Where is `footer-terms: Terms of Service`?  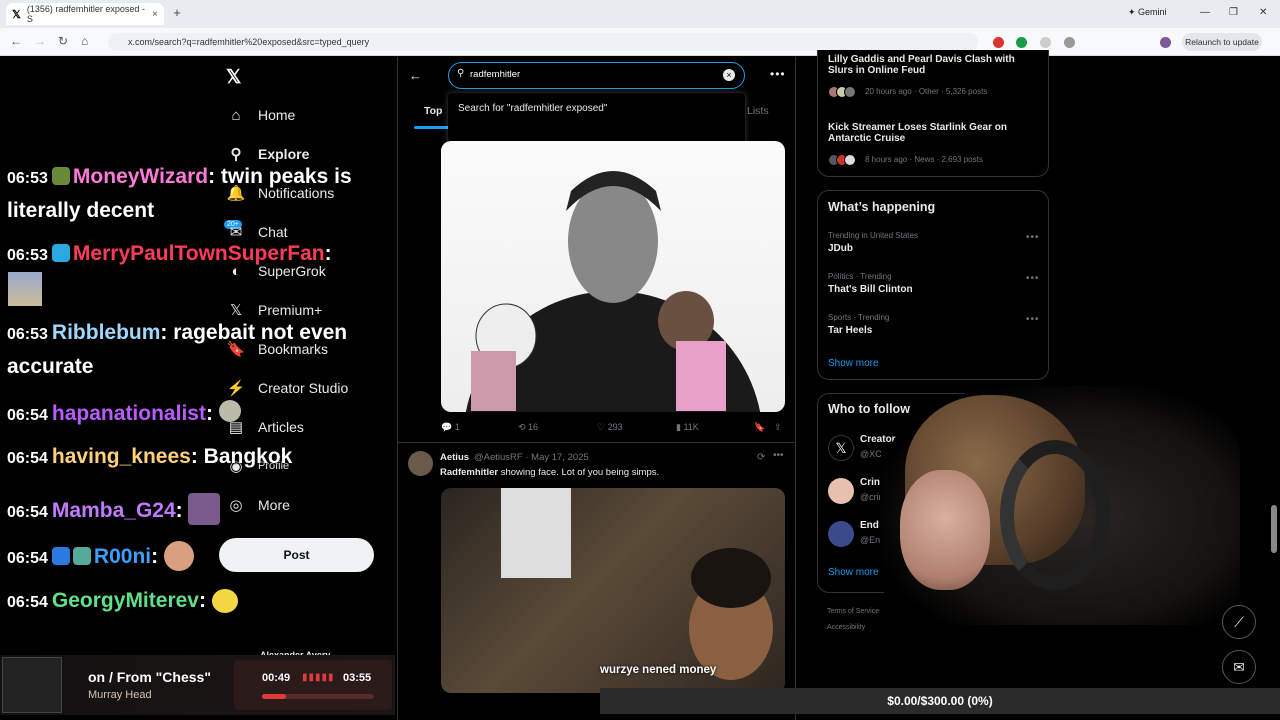 footer-terms: Terms of Service is located at coordinates (853, 612).